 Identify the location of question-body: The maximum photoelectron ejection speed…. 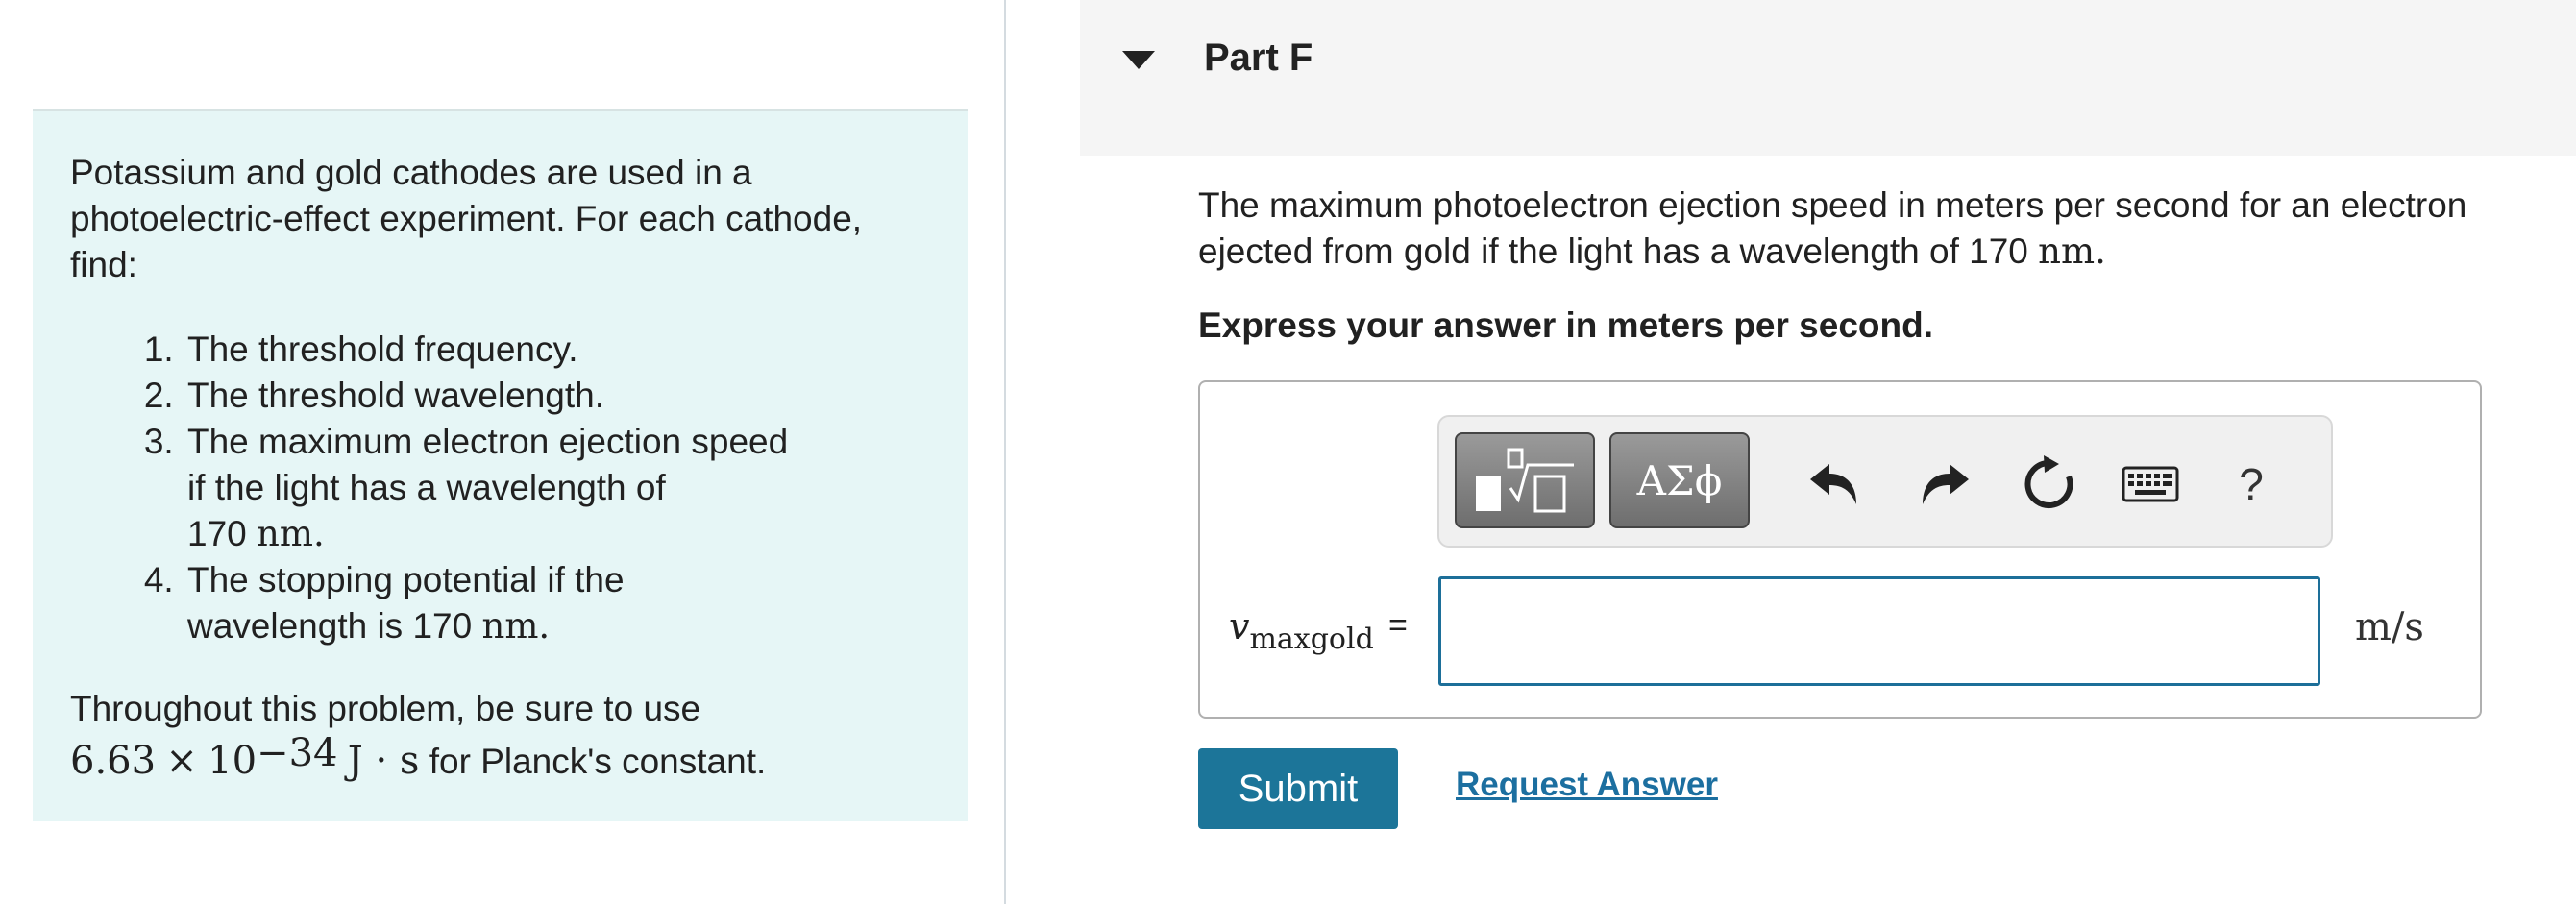
(1832, 228).